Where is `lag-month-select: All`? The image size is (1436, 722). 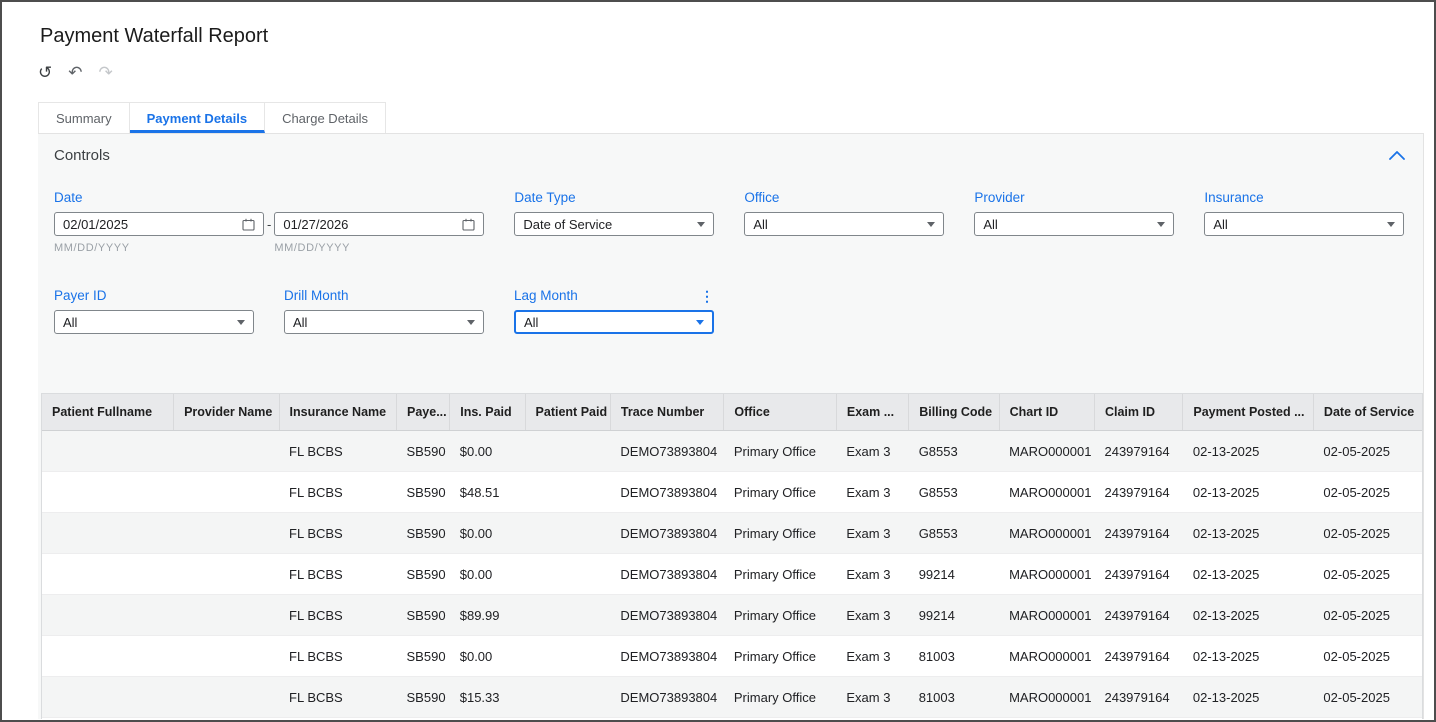 lag-month-select: All is located at coordinates (614, 322).